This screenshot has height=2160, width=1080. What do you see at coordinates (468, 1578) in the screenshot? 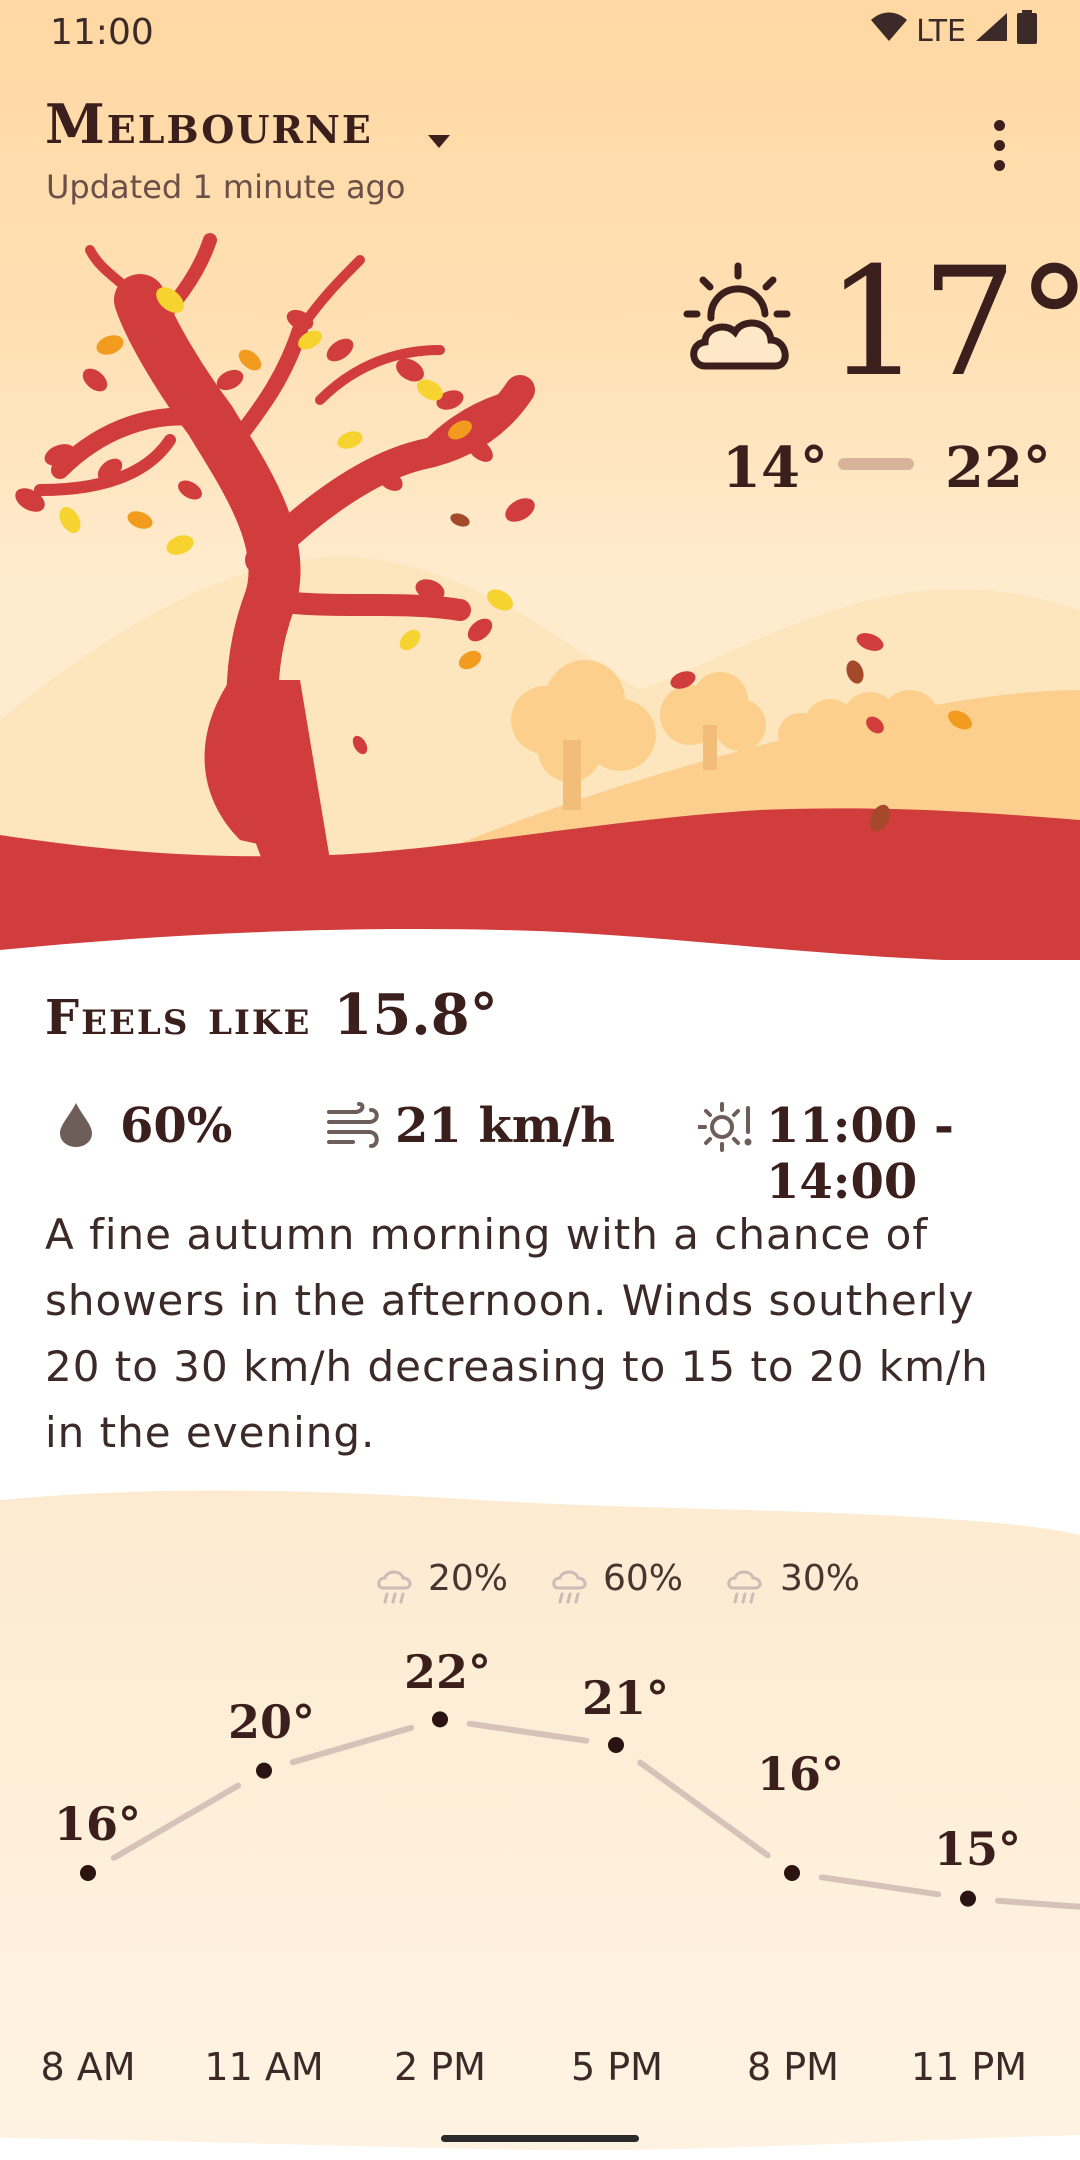
I see `rain-chance-label: 20%` at bounding box center [468, 1578].